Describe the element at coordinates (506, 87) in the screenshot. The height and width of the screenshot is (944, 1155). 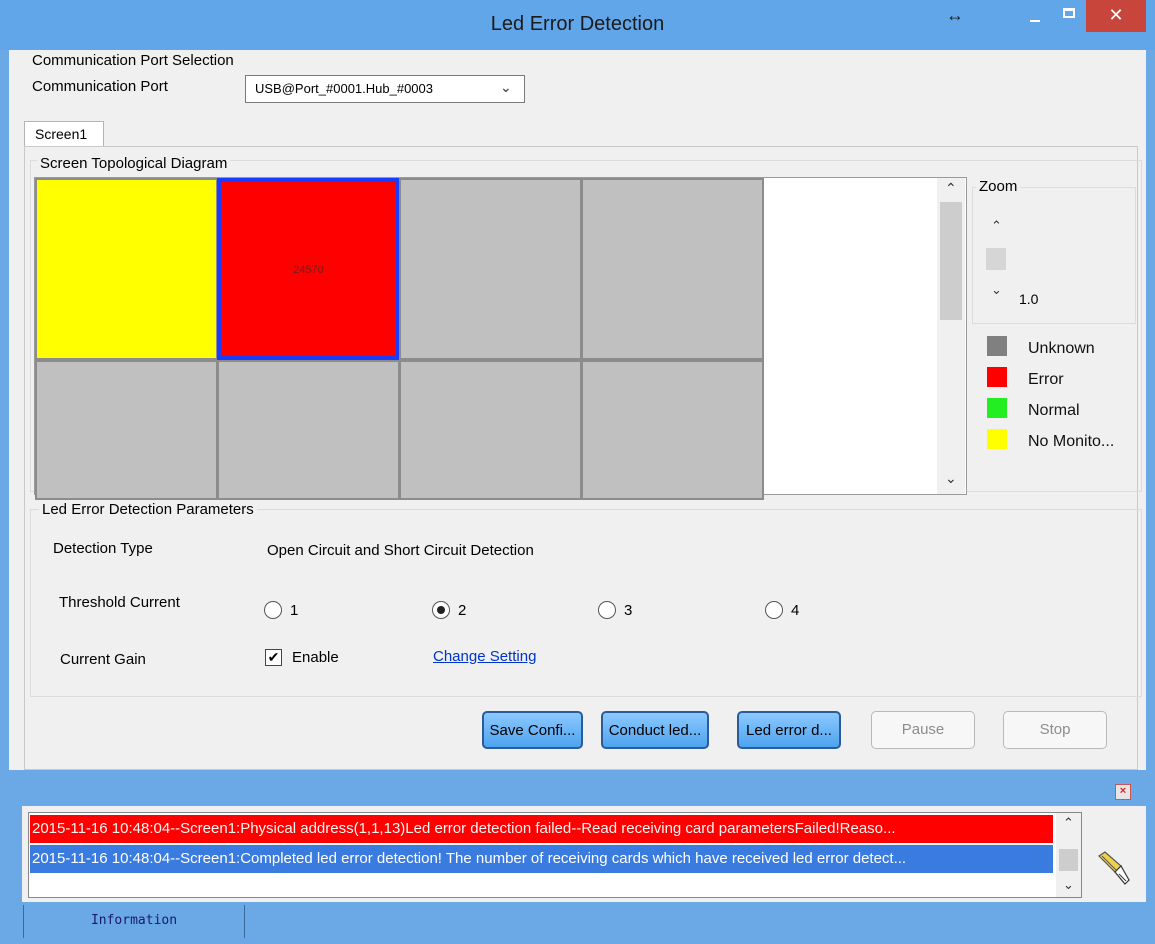
I see `chevron-down-icon: ⌄` at that location.